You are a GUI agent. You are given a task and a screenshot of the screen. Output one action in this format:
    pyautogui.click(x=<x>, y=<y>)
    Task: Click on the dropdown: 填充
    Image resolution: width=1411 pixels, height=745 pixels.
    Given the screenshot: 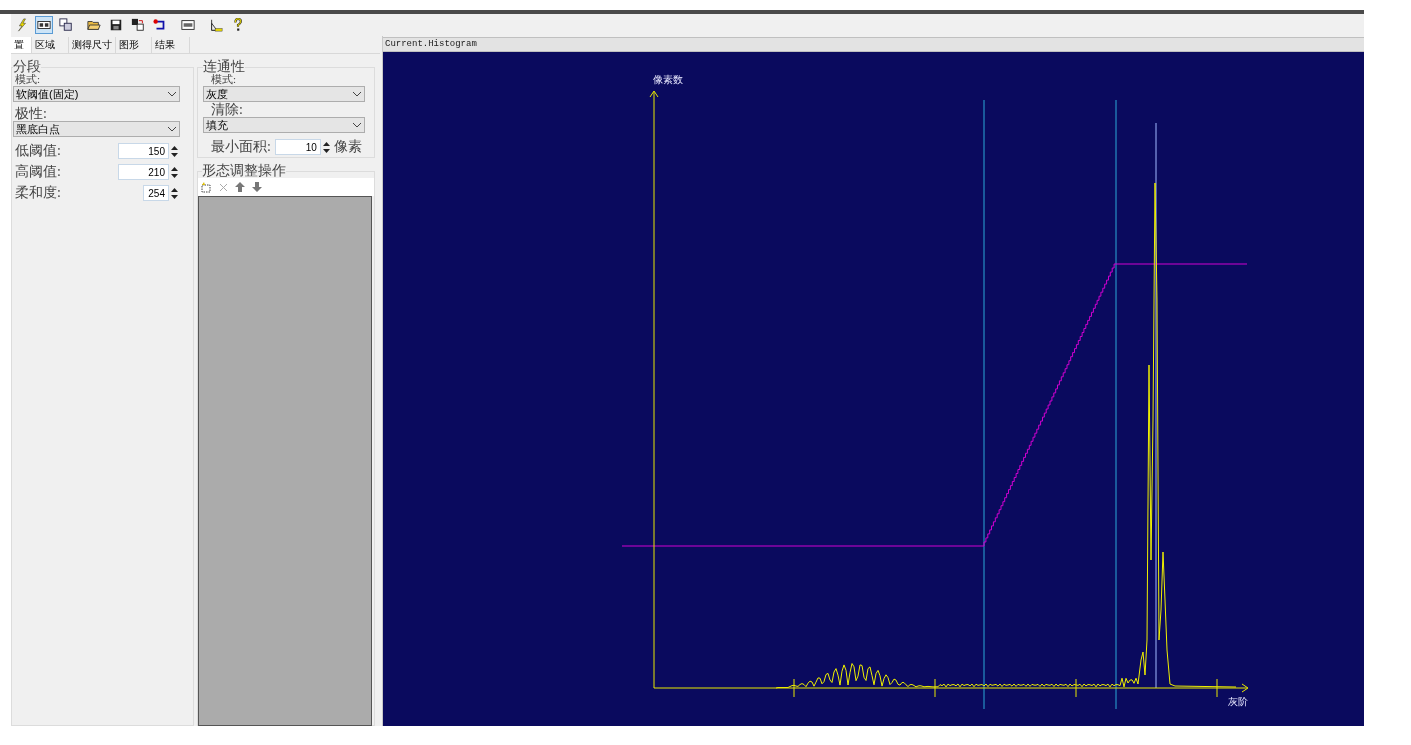 What is the action you would take?
    pyautogui.click(x=284, y=125)
    